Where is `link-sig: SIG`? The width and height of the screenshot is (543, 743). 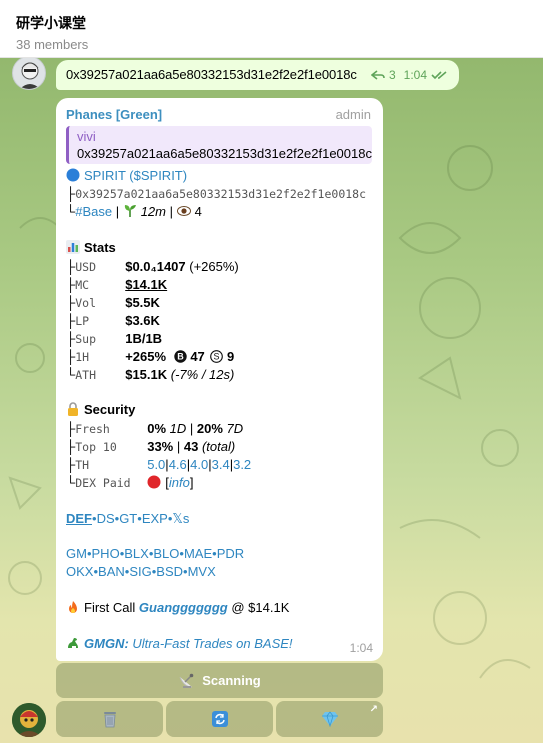
link-sig: SIG is located at coordinates (140, 571).